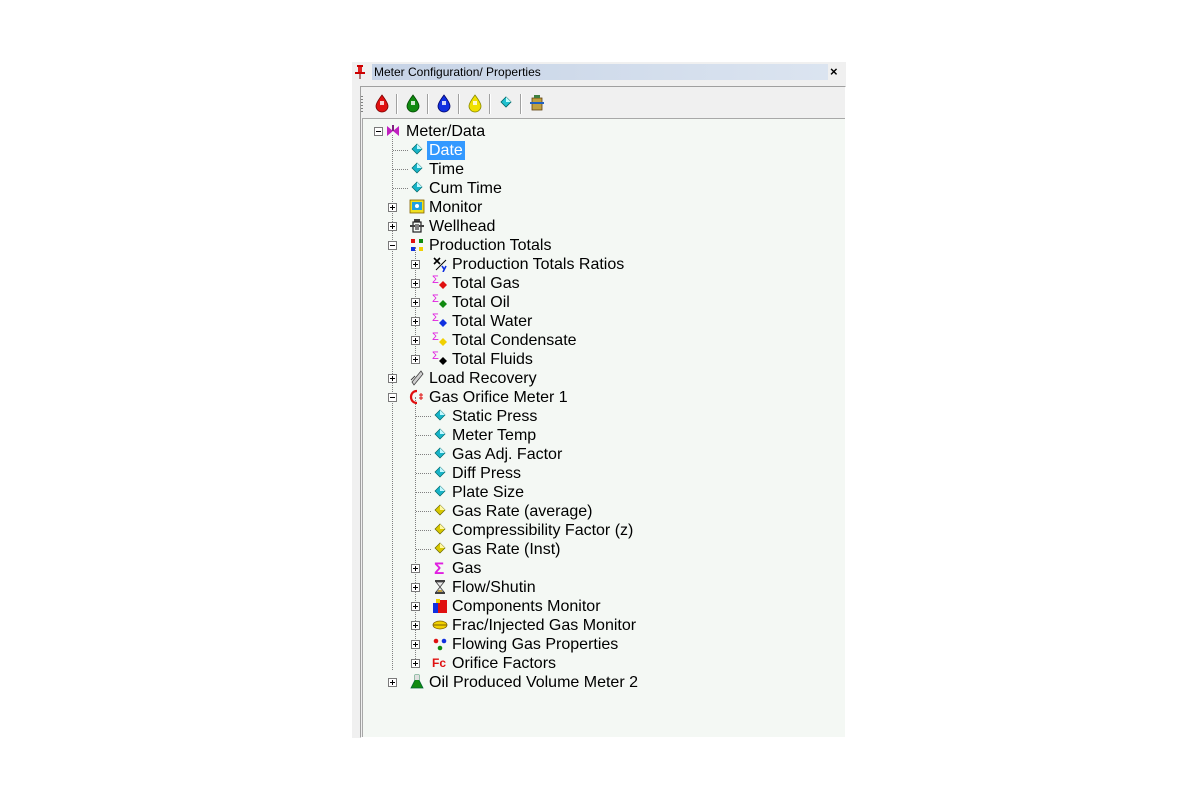 This screenshot has height=800, width=1200. I want to click on tree-node-flow-shutin: Flow/Shutin, so click(603, 587).